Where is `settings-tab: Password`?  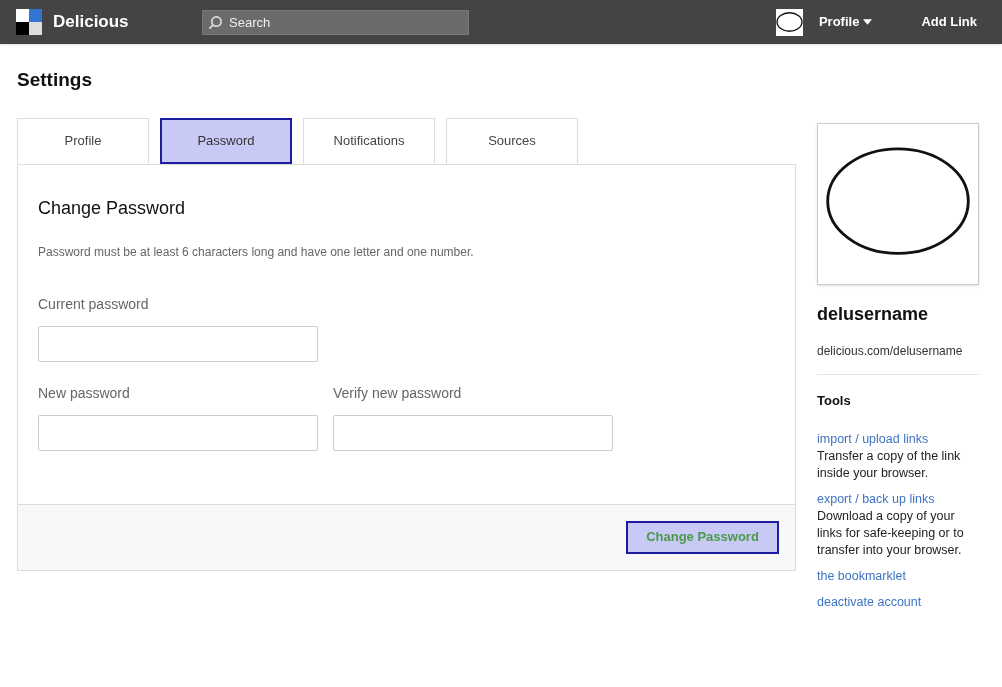
settings-tab: Password is located at coordinates (226, 140).